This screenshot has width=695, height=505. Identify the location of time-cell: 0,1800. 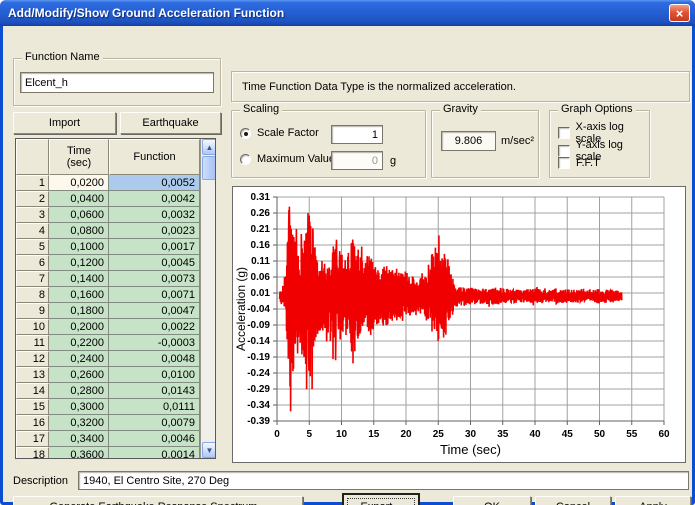
(79, 311).